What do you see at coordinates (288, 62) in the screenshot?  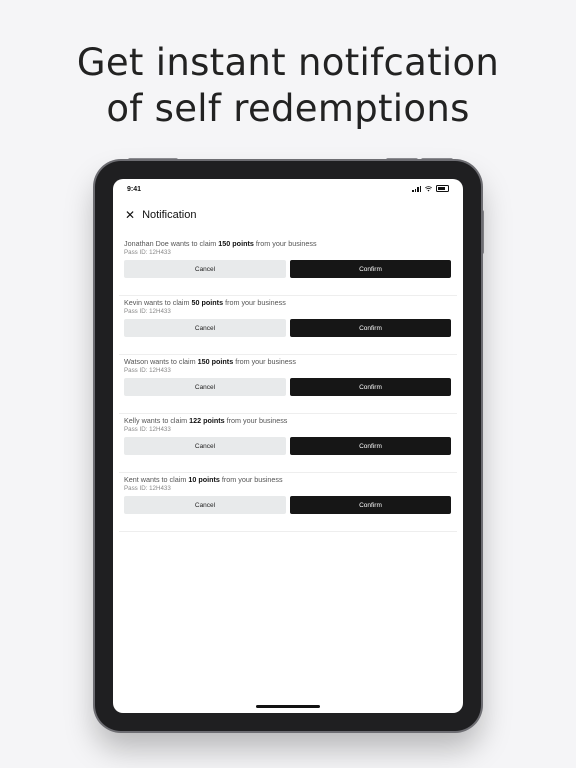 I see `headline-line-1: Get instant notifcation` at bounding box center [288, 62].